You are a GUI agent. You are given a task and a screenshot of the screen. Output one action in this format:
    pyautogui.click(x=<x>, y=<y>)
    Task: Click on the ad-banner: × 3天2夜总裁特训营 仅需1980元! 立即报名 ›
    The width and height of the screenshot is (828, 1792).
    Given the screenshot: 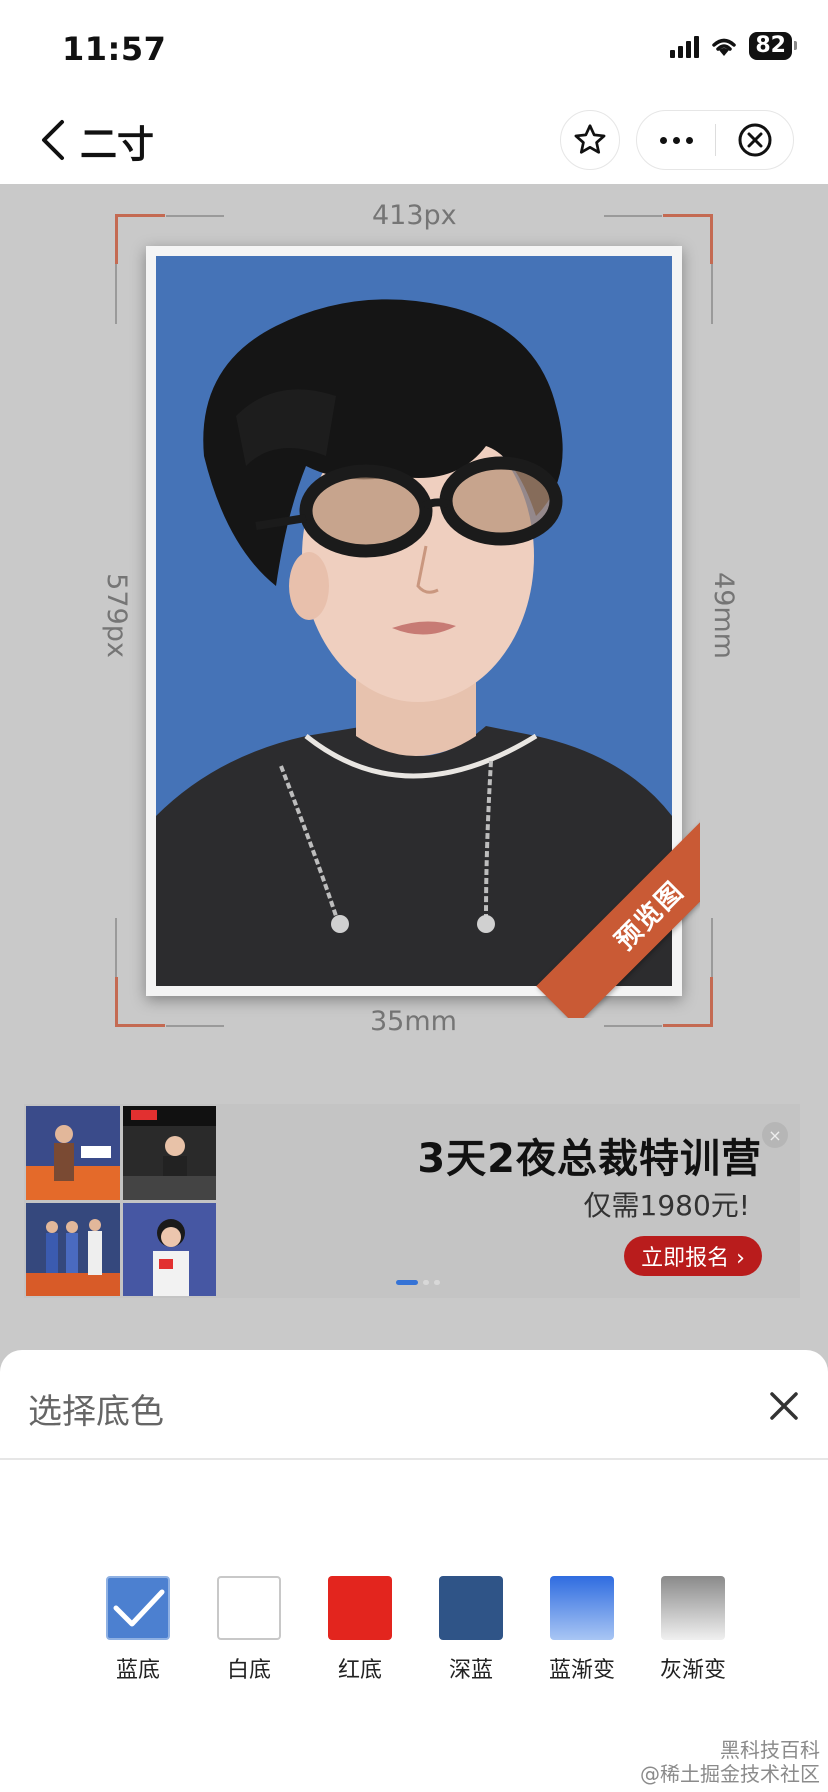 What is the action you would take?
    pyautogui.click(x=412, y=1201)
    